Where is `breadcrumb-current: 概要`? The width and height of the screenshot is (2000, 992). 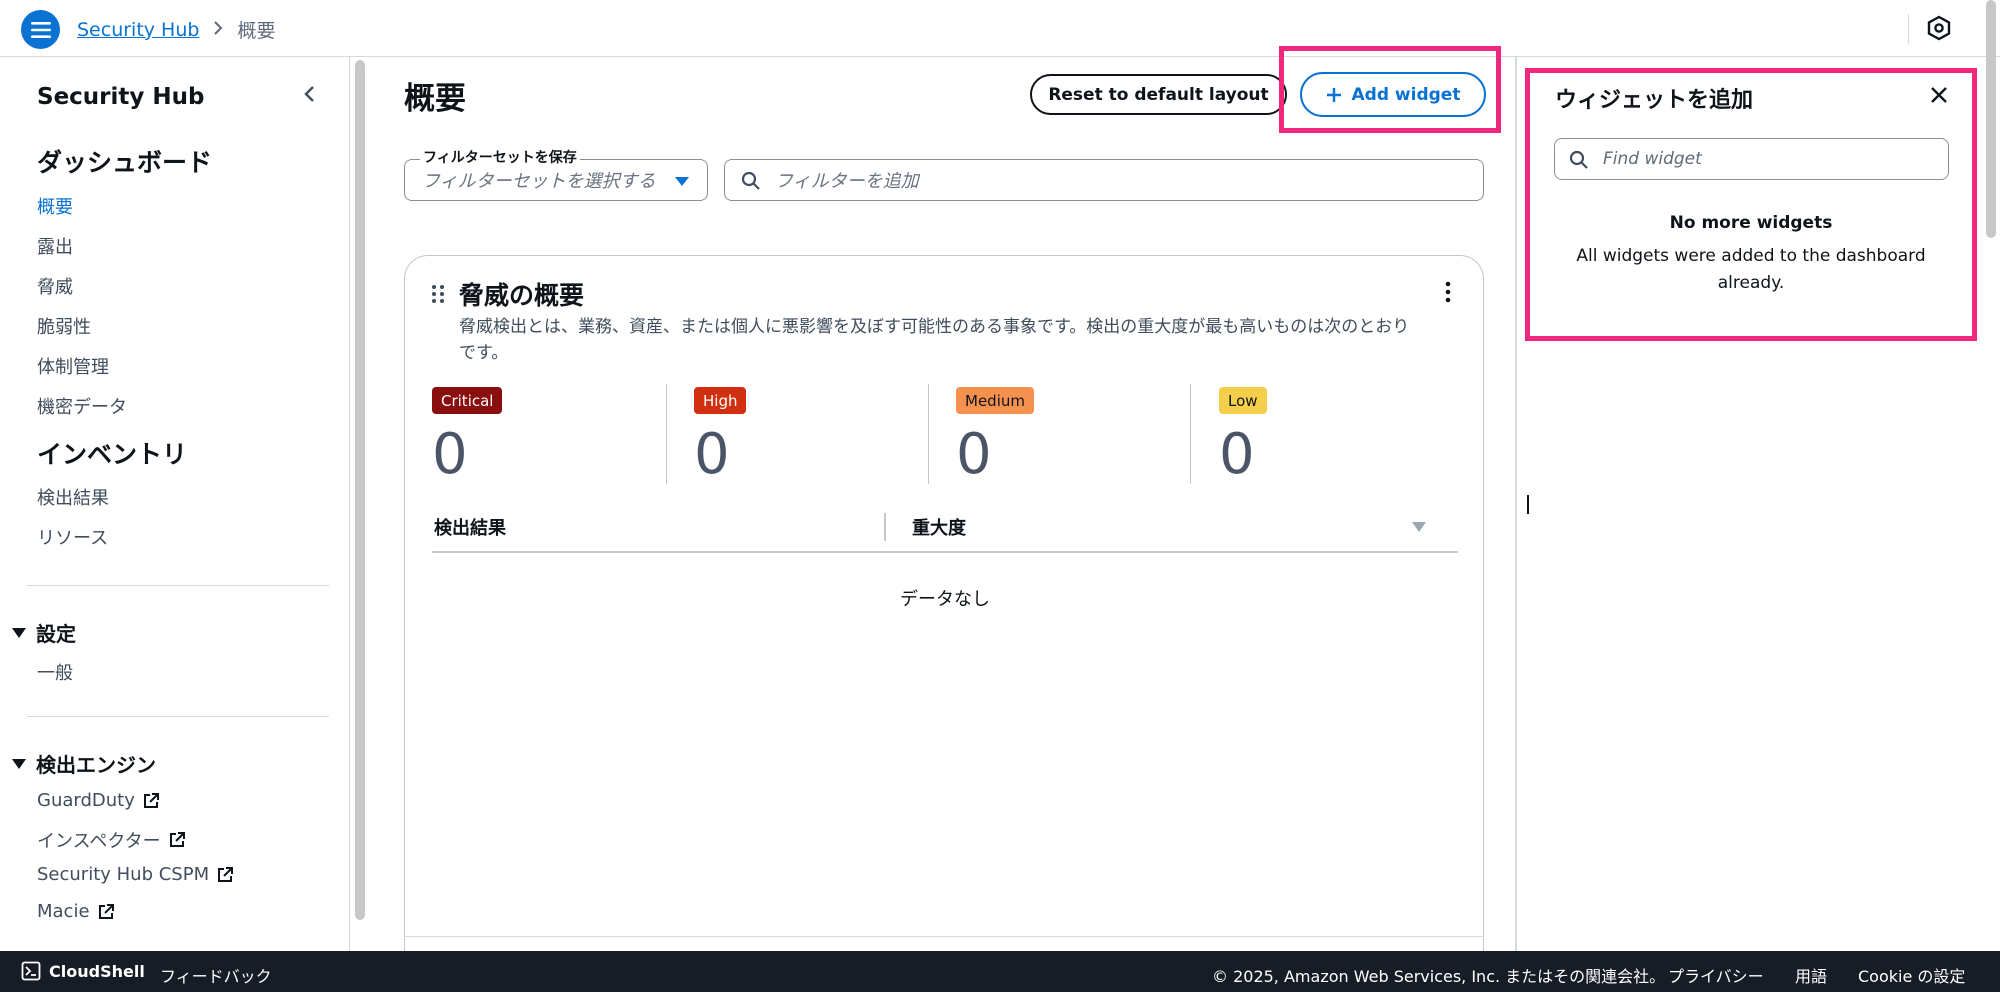 breadcrumb-current: 概要 is located at coordinates (256, 31).